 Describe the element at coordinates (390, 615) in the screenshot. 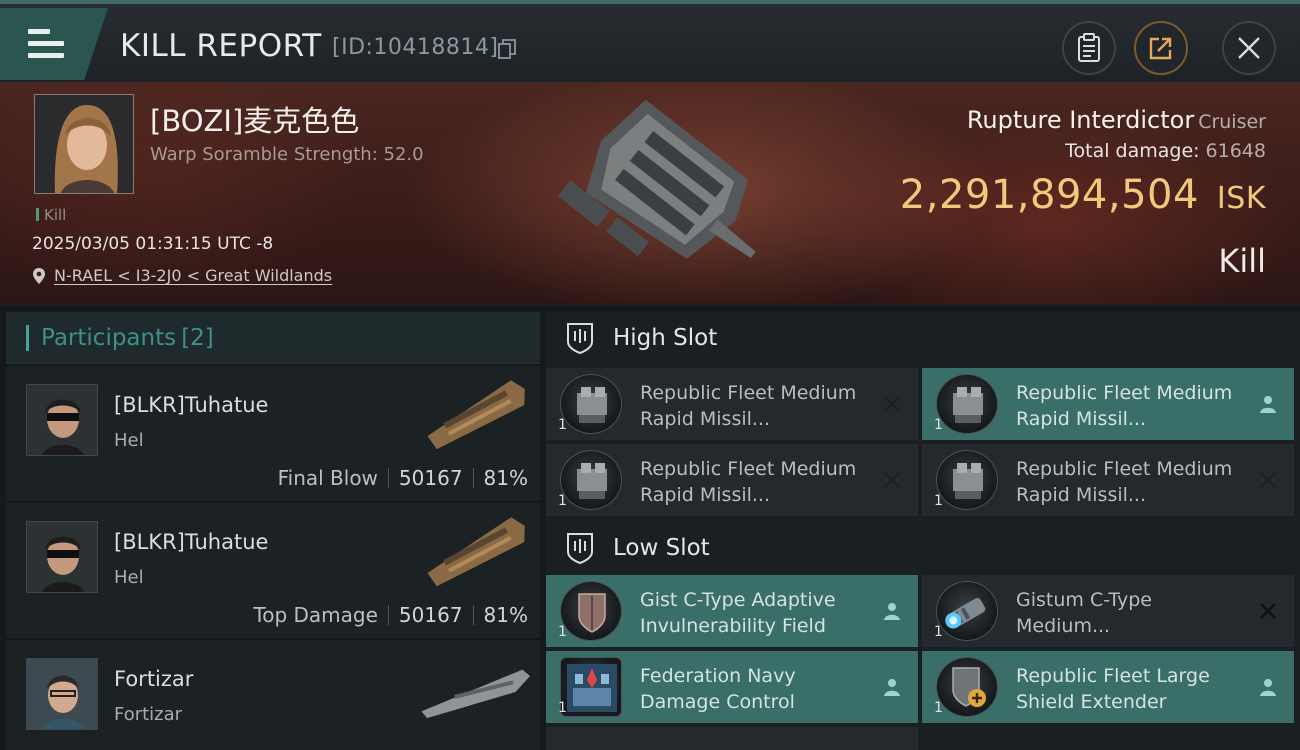

I see `participant-stats: Top Damage 50167 81%` at that location.